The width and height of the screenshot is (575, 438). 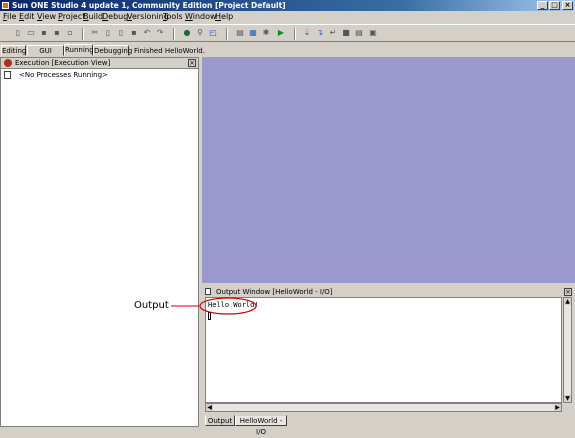 What do you see at coordinates (121, 33) in the screenshot?
I see `paste-icon: ▯` at bounding box center [121, 33].